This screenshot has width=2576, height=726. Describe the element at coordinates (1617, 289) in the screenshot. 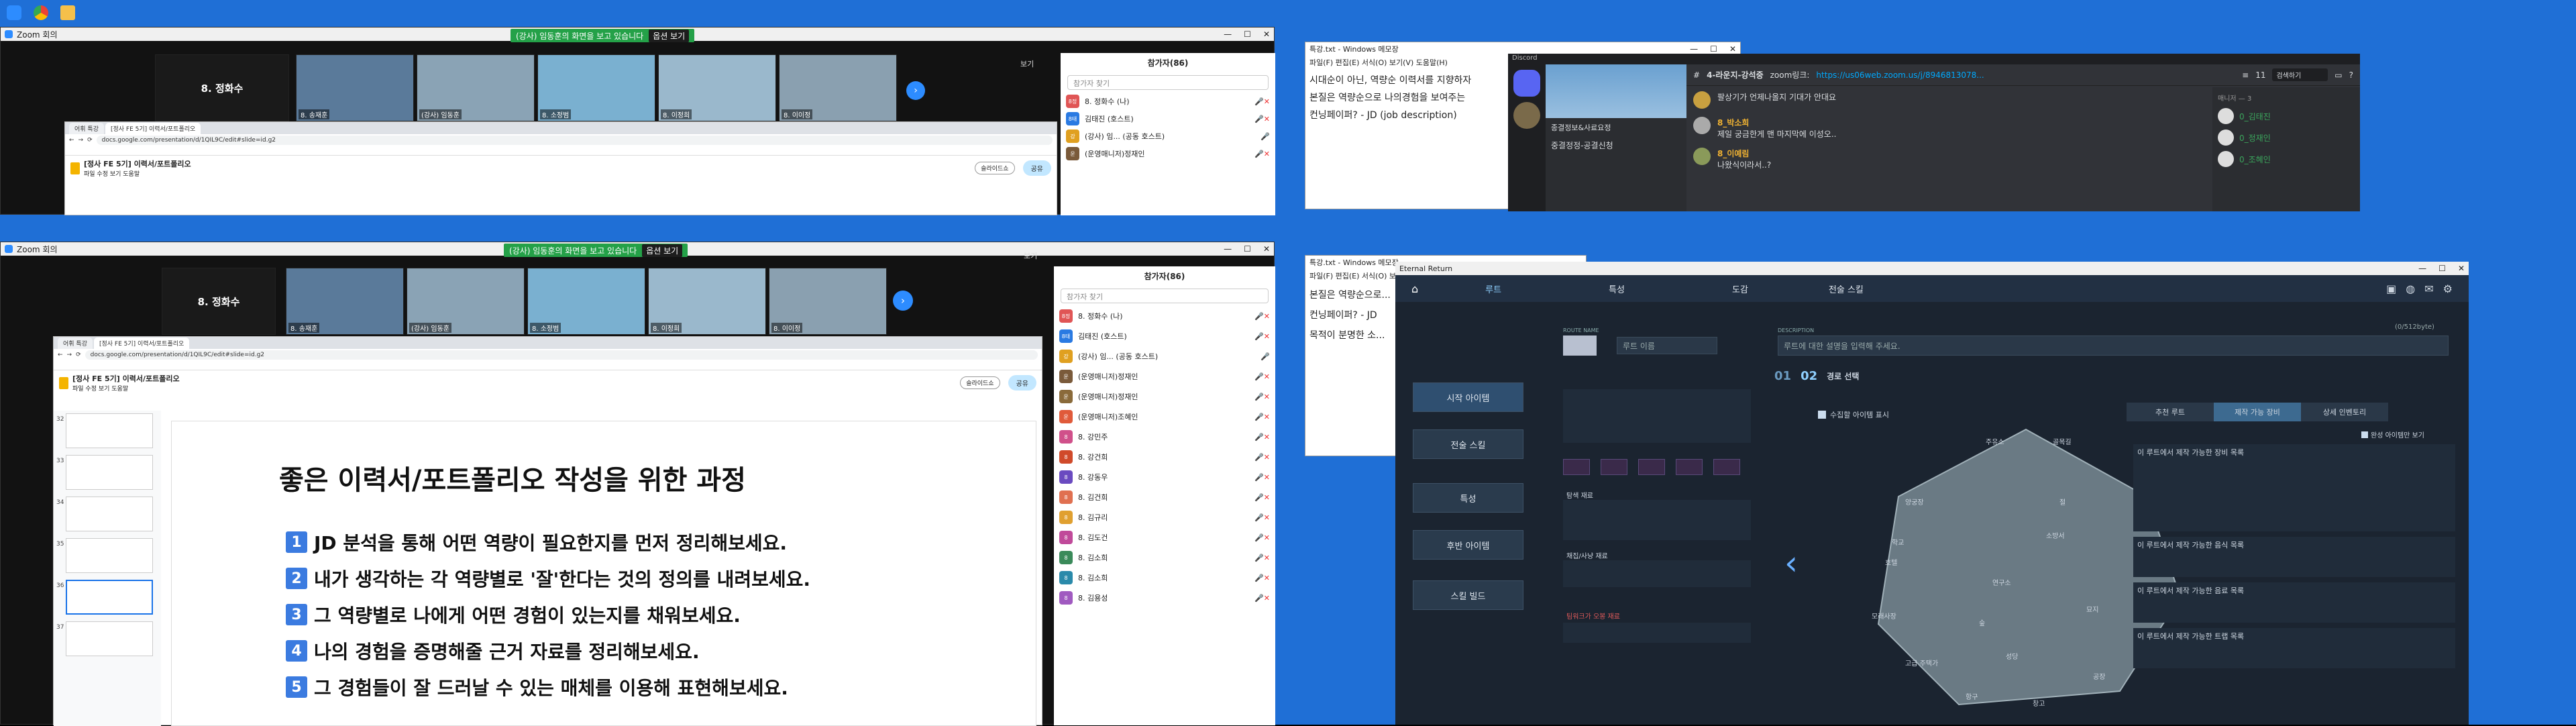

I see `tab-traits: 특성` at that location.